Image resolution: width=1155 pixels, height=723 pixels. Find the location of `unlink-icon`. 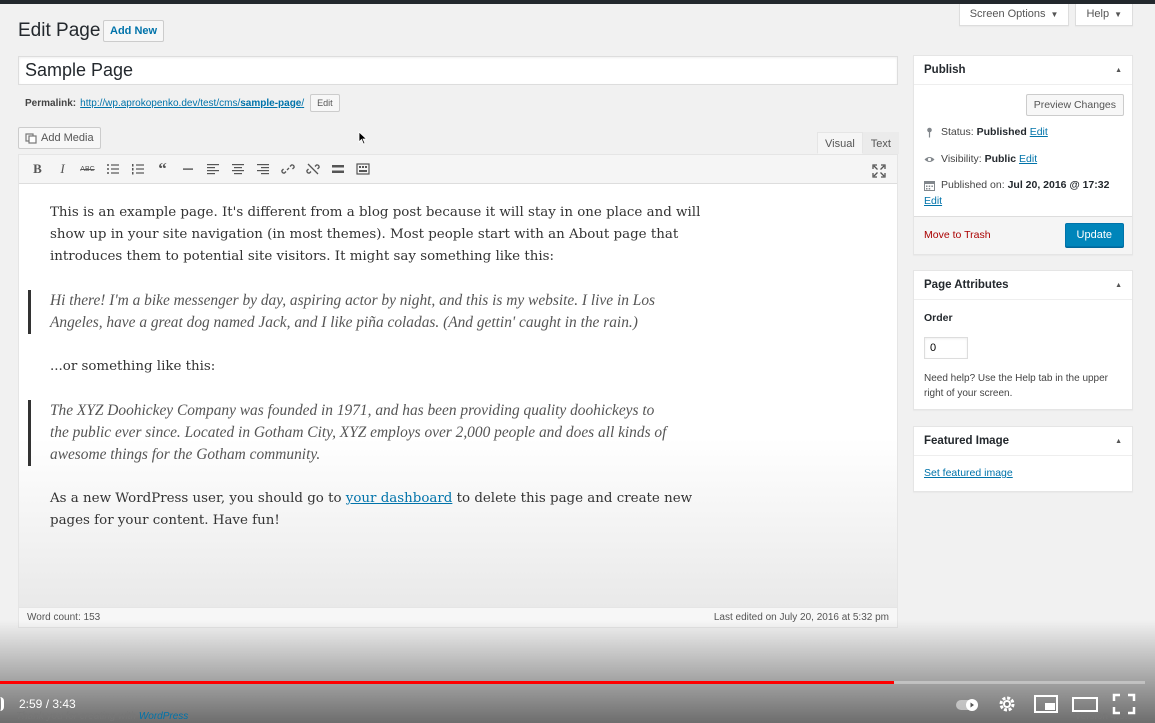

unlink-icon is located at coordinates (312, 169).